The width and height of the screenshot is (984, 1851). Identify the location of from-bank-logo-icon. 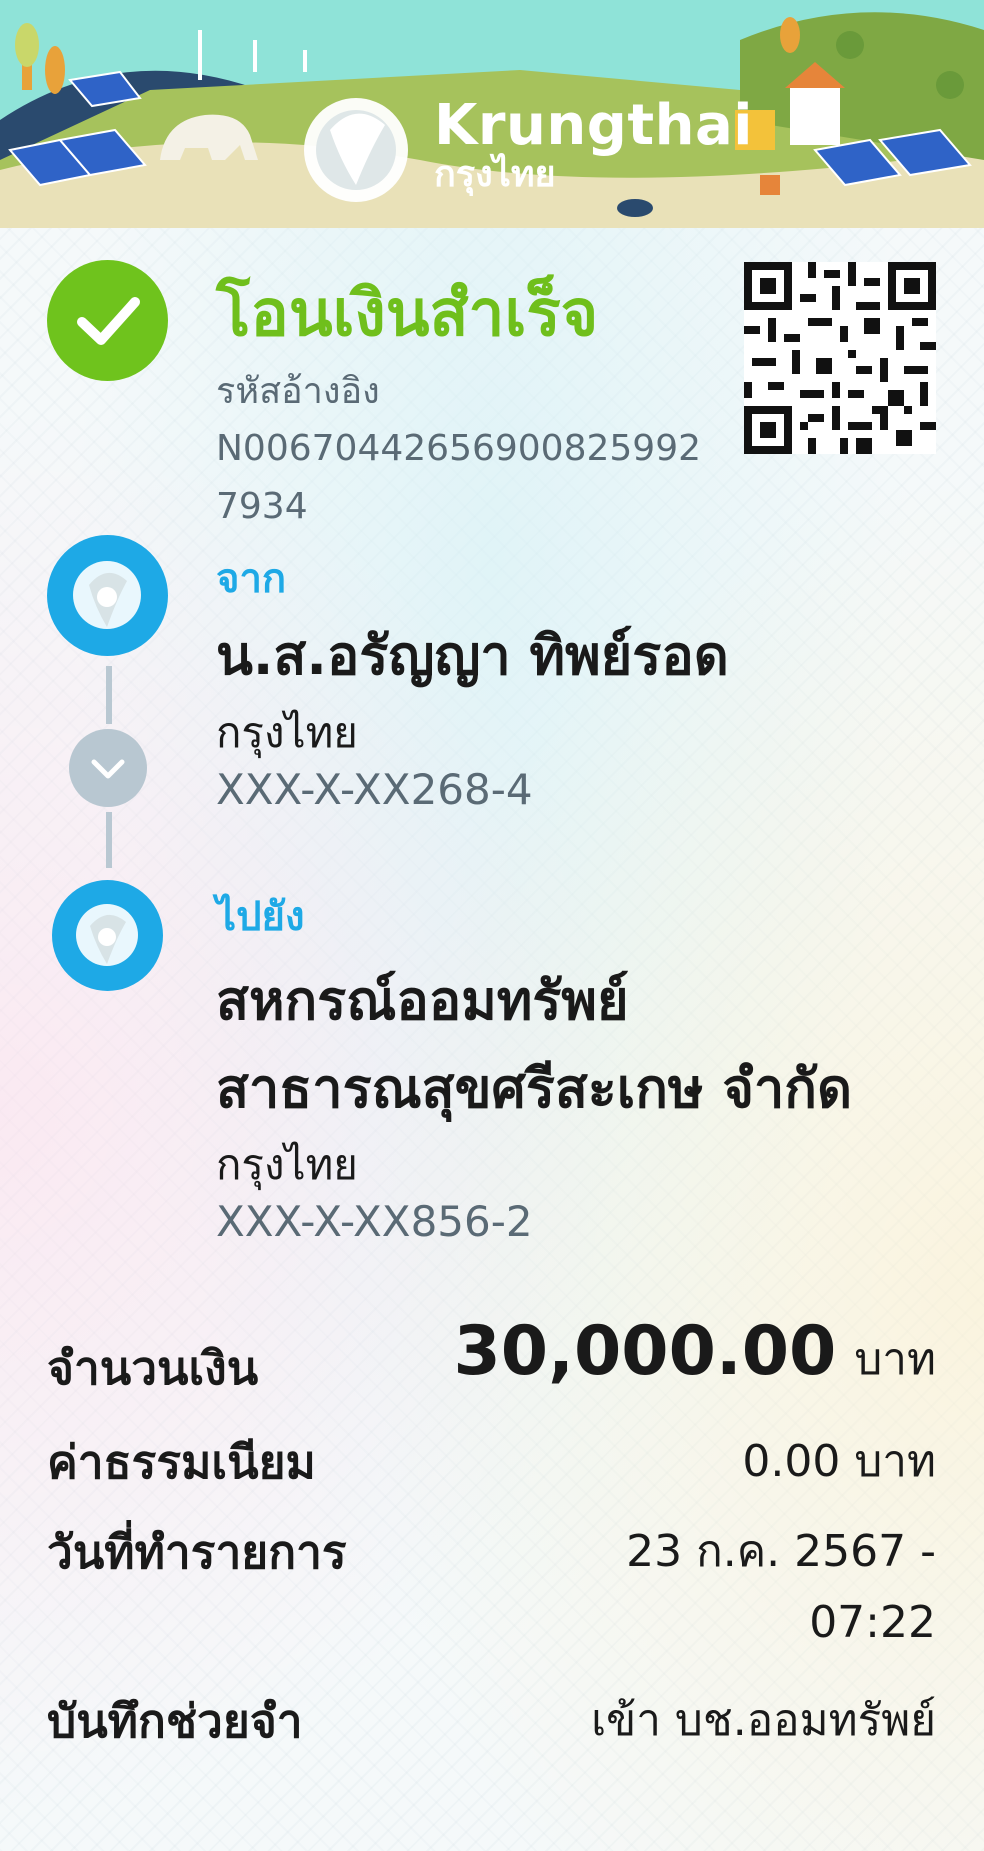
(107, 595).